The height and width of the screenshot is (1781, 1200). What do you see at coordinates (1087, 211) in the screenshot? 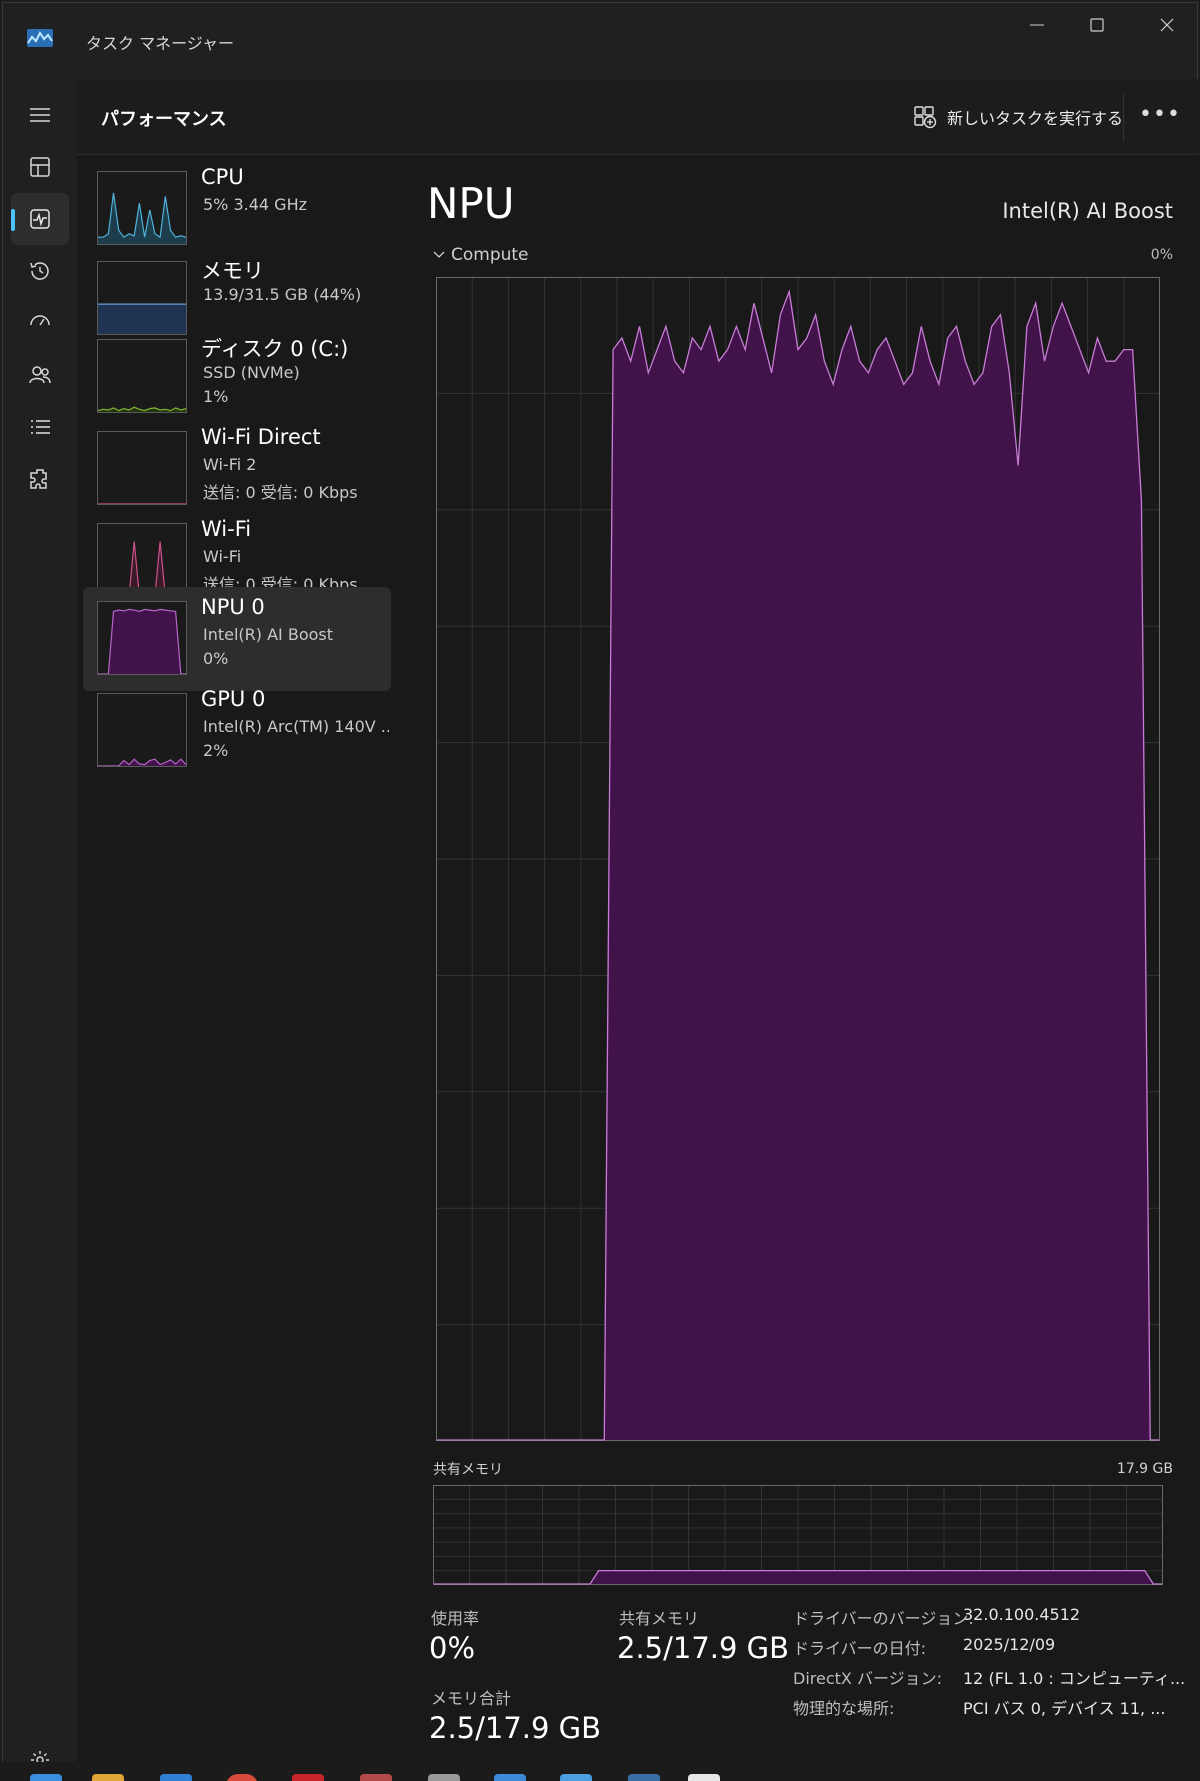
I see `device-model: Intel(R) AI Boost` at bounding box center [1087, 211].